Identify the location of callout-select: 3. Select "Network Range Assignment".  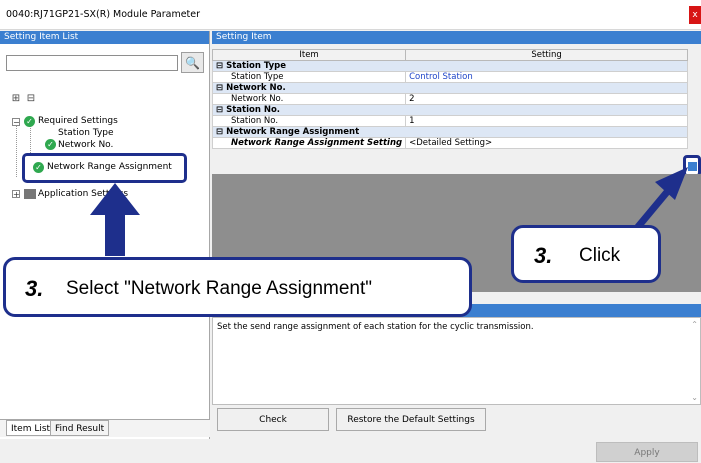
(237, 287).